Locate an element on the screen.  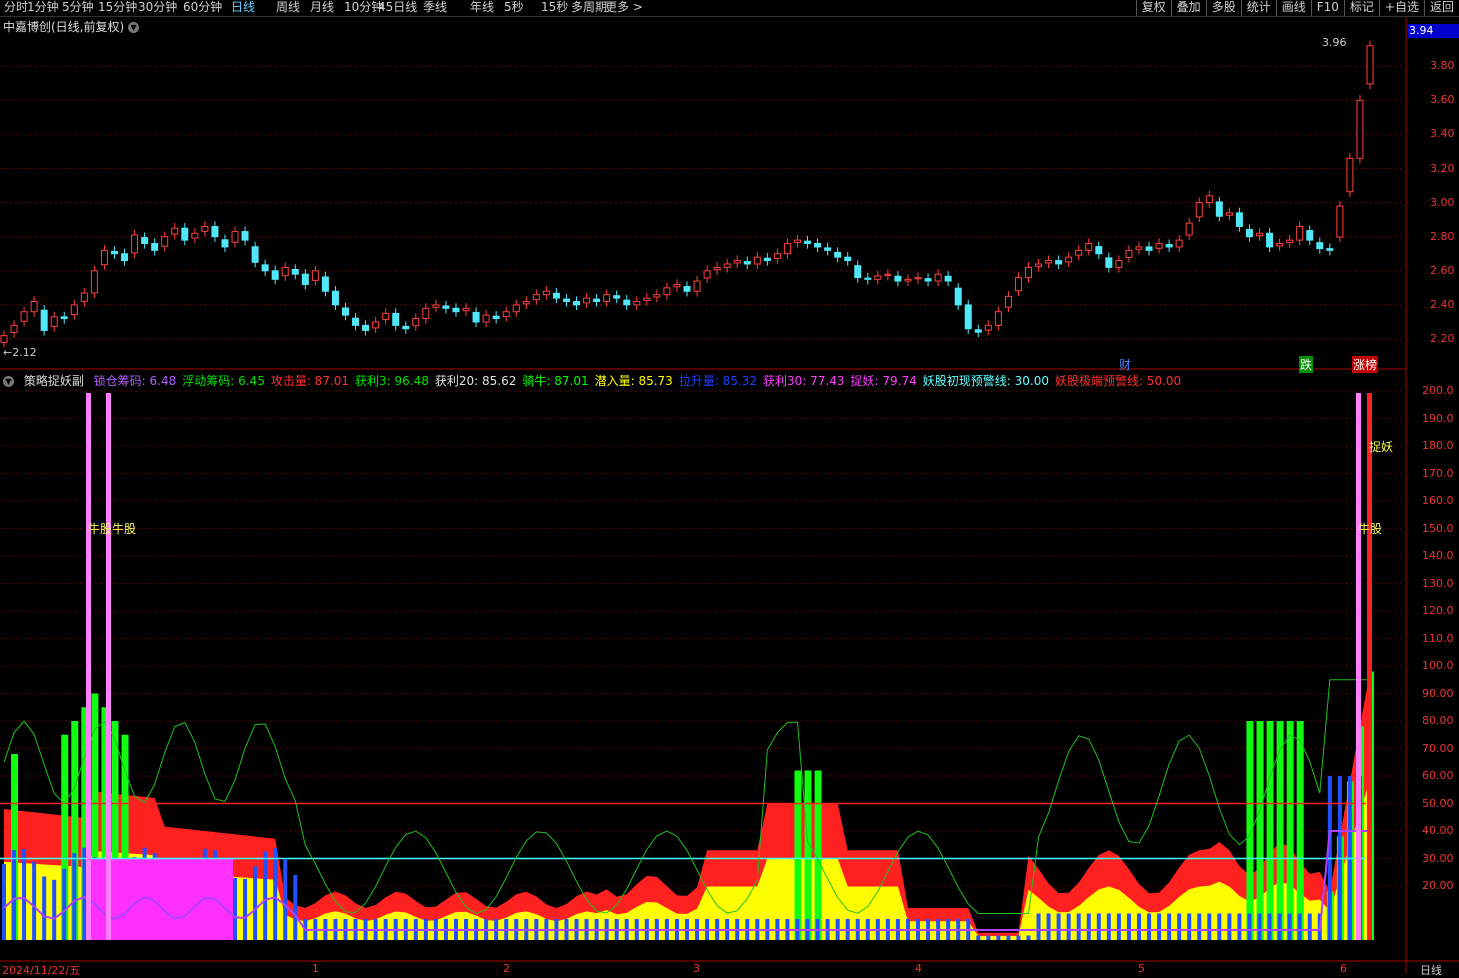
zhuoyao-label: 捉妖 is located at coordinates (1381, 447).